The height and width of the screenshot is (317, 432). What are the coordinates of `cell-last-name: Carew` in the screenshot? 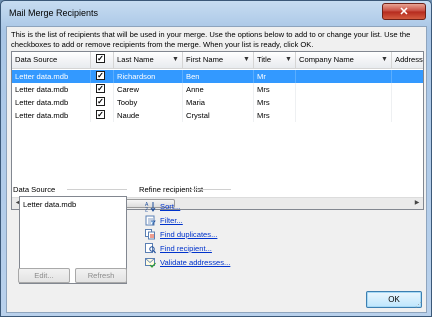 It's located at (148, 89).